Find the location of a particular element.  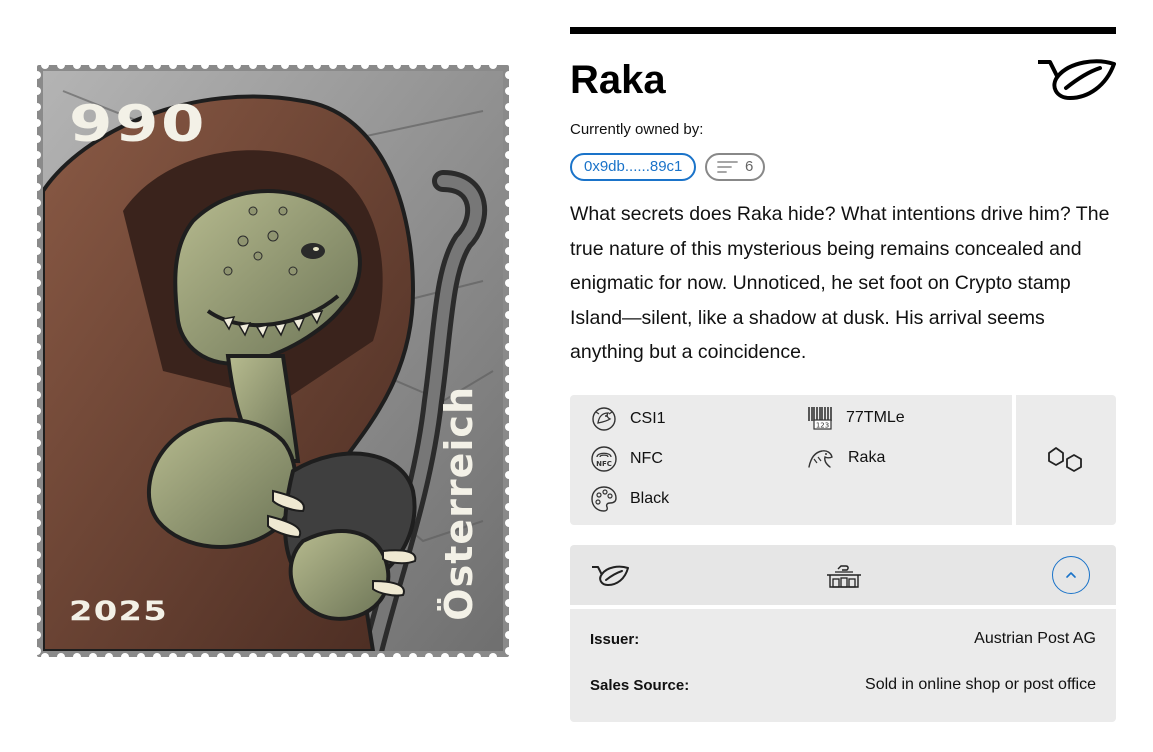

svg-text: 123 is located at coordinates (822, 426).